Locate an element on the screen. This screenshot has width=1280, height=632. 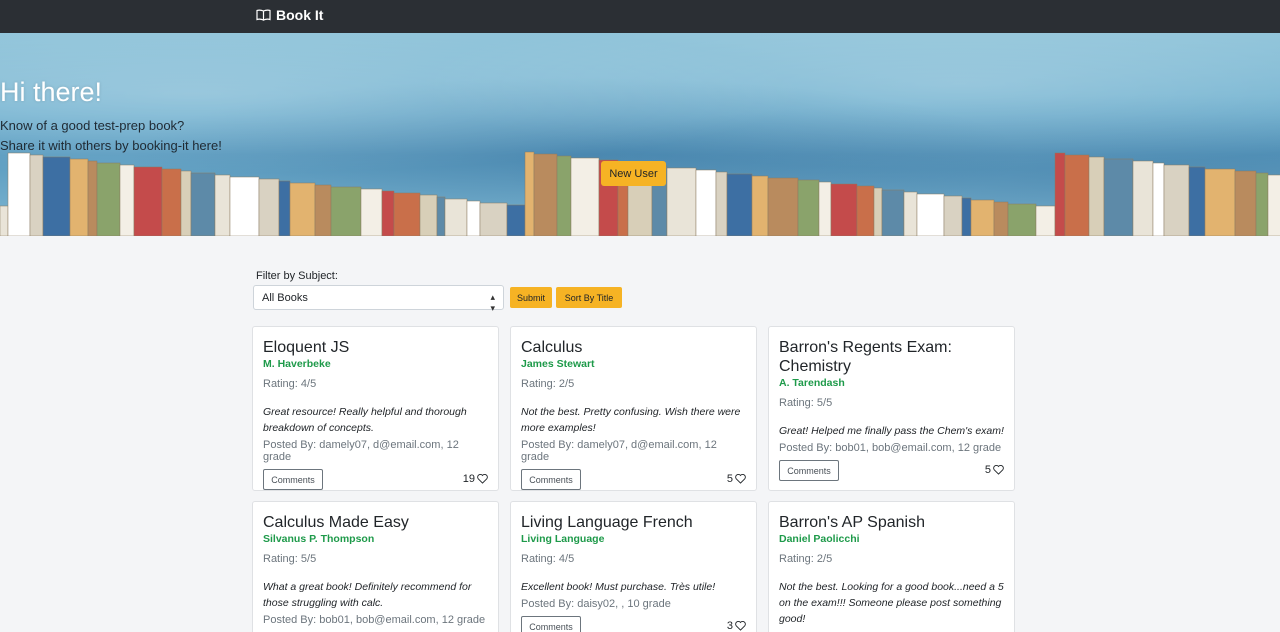
brand-link: Book It is located at coordinates (289, 15).